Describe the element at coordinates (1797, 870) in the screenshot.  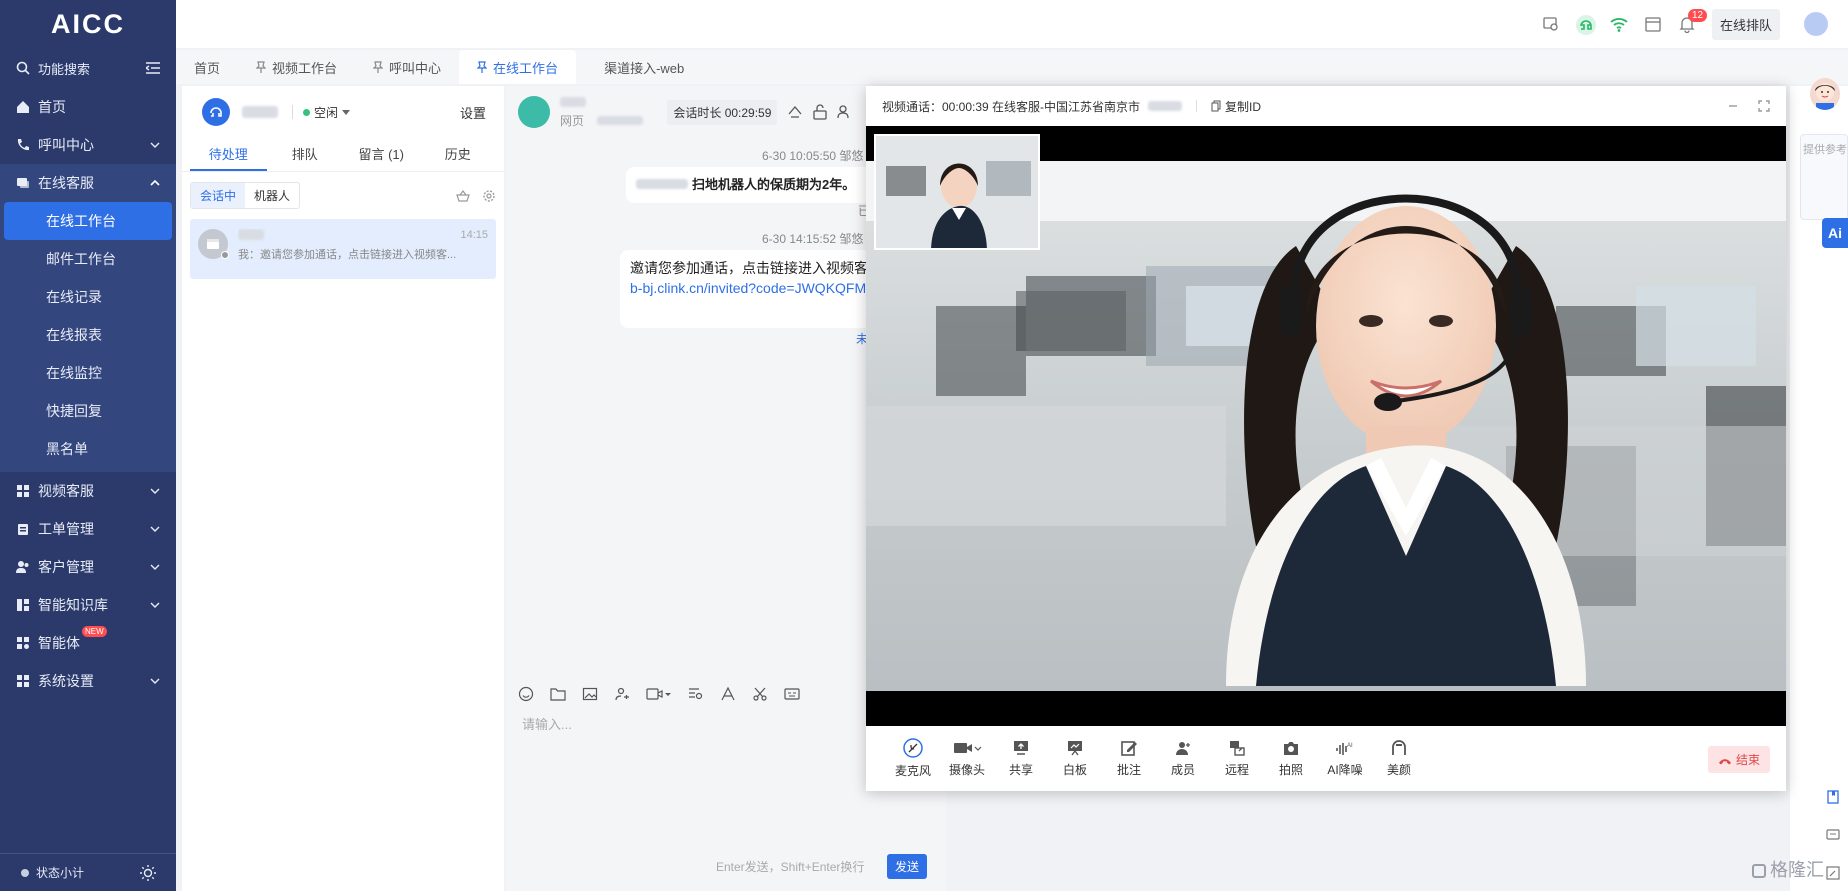
I see `watermark-text: 格隆汇` at that location.